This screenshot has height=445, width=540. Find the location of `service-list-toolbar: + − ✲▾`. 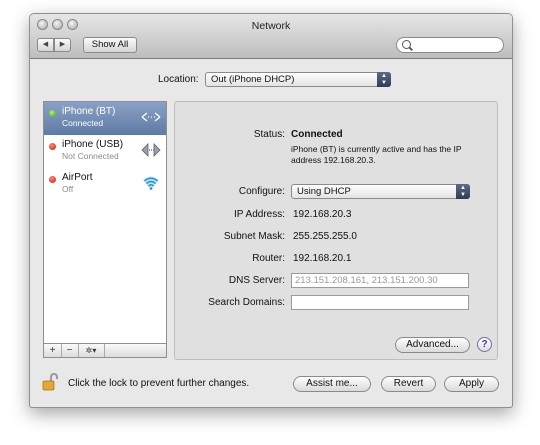

service-list-toolbar: + − ✲▾ is located at coordinates (105, 351).